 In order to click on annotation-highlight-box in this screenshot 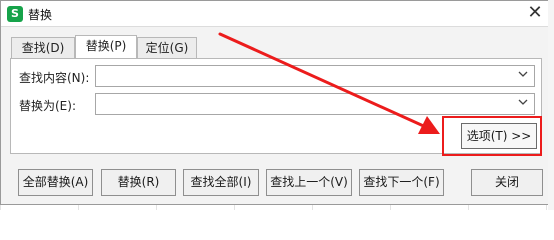, I will do `click(492, 136)`.